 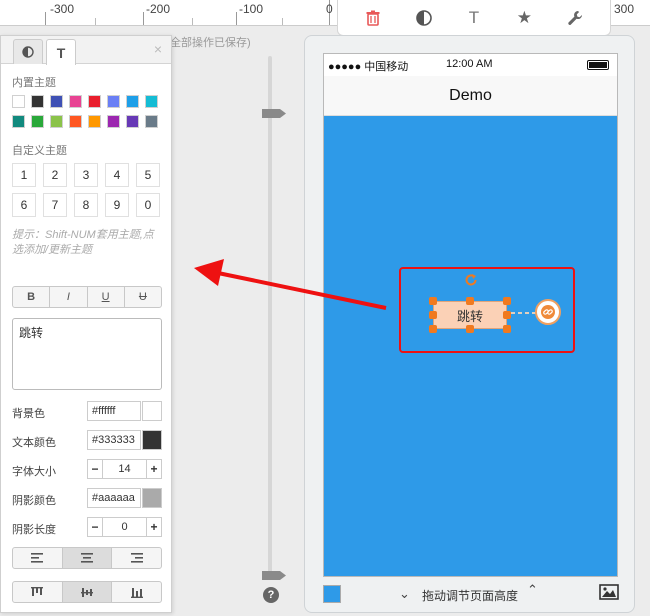 What do you see at coordinates (32, 297) in the screenshot?
I see `bold-button: B` at bounding box center [32, 297].